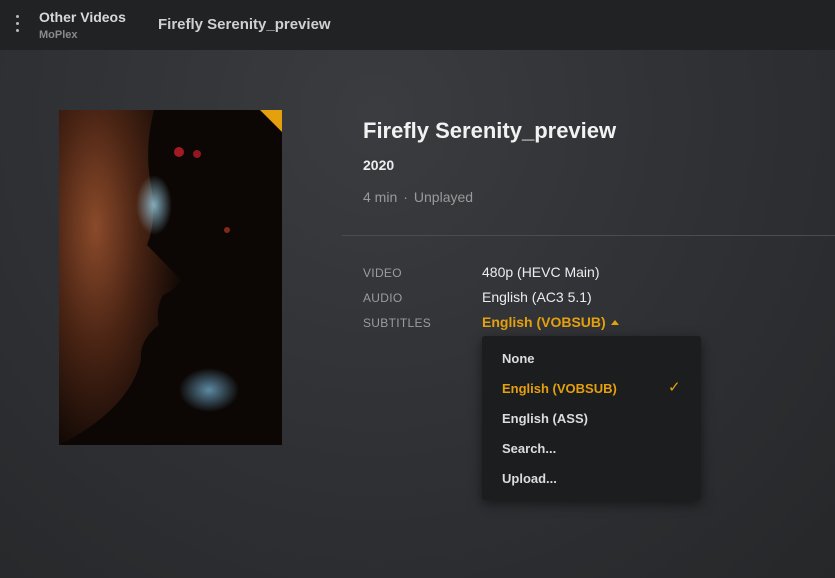 The image size is (835, 578). Describe the element at coordinates (674, 387) in the screenshot. I see `checkmark-icon: ✓` at that location.